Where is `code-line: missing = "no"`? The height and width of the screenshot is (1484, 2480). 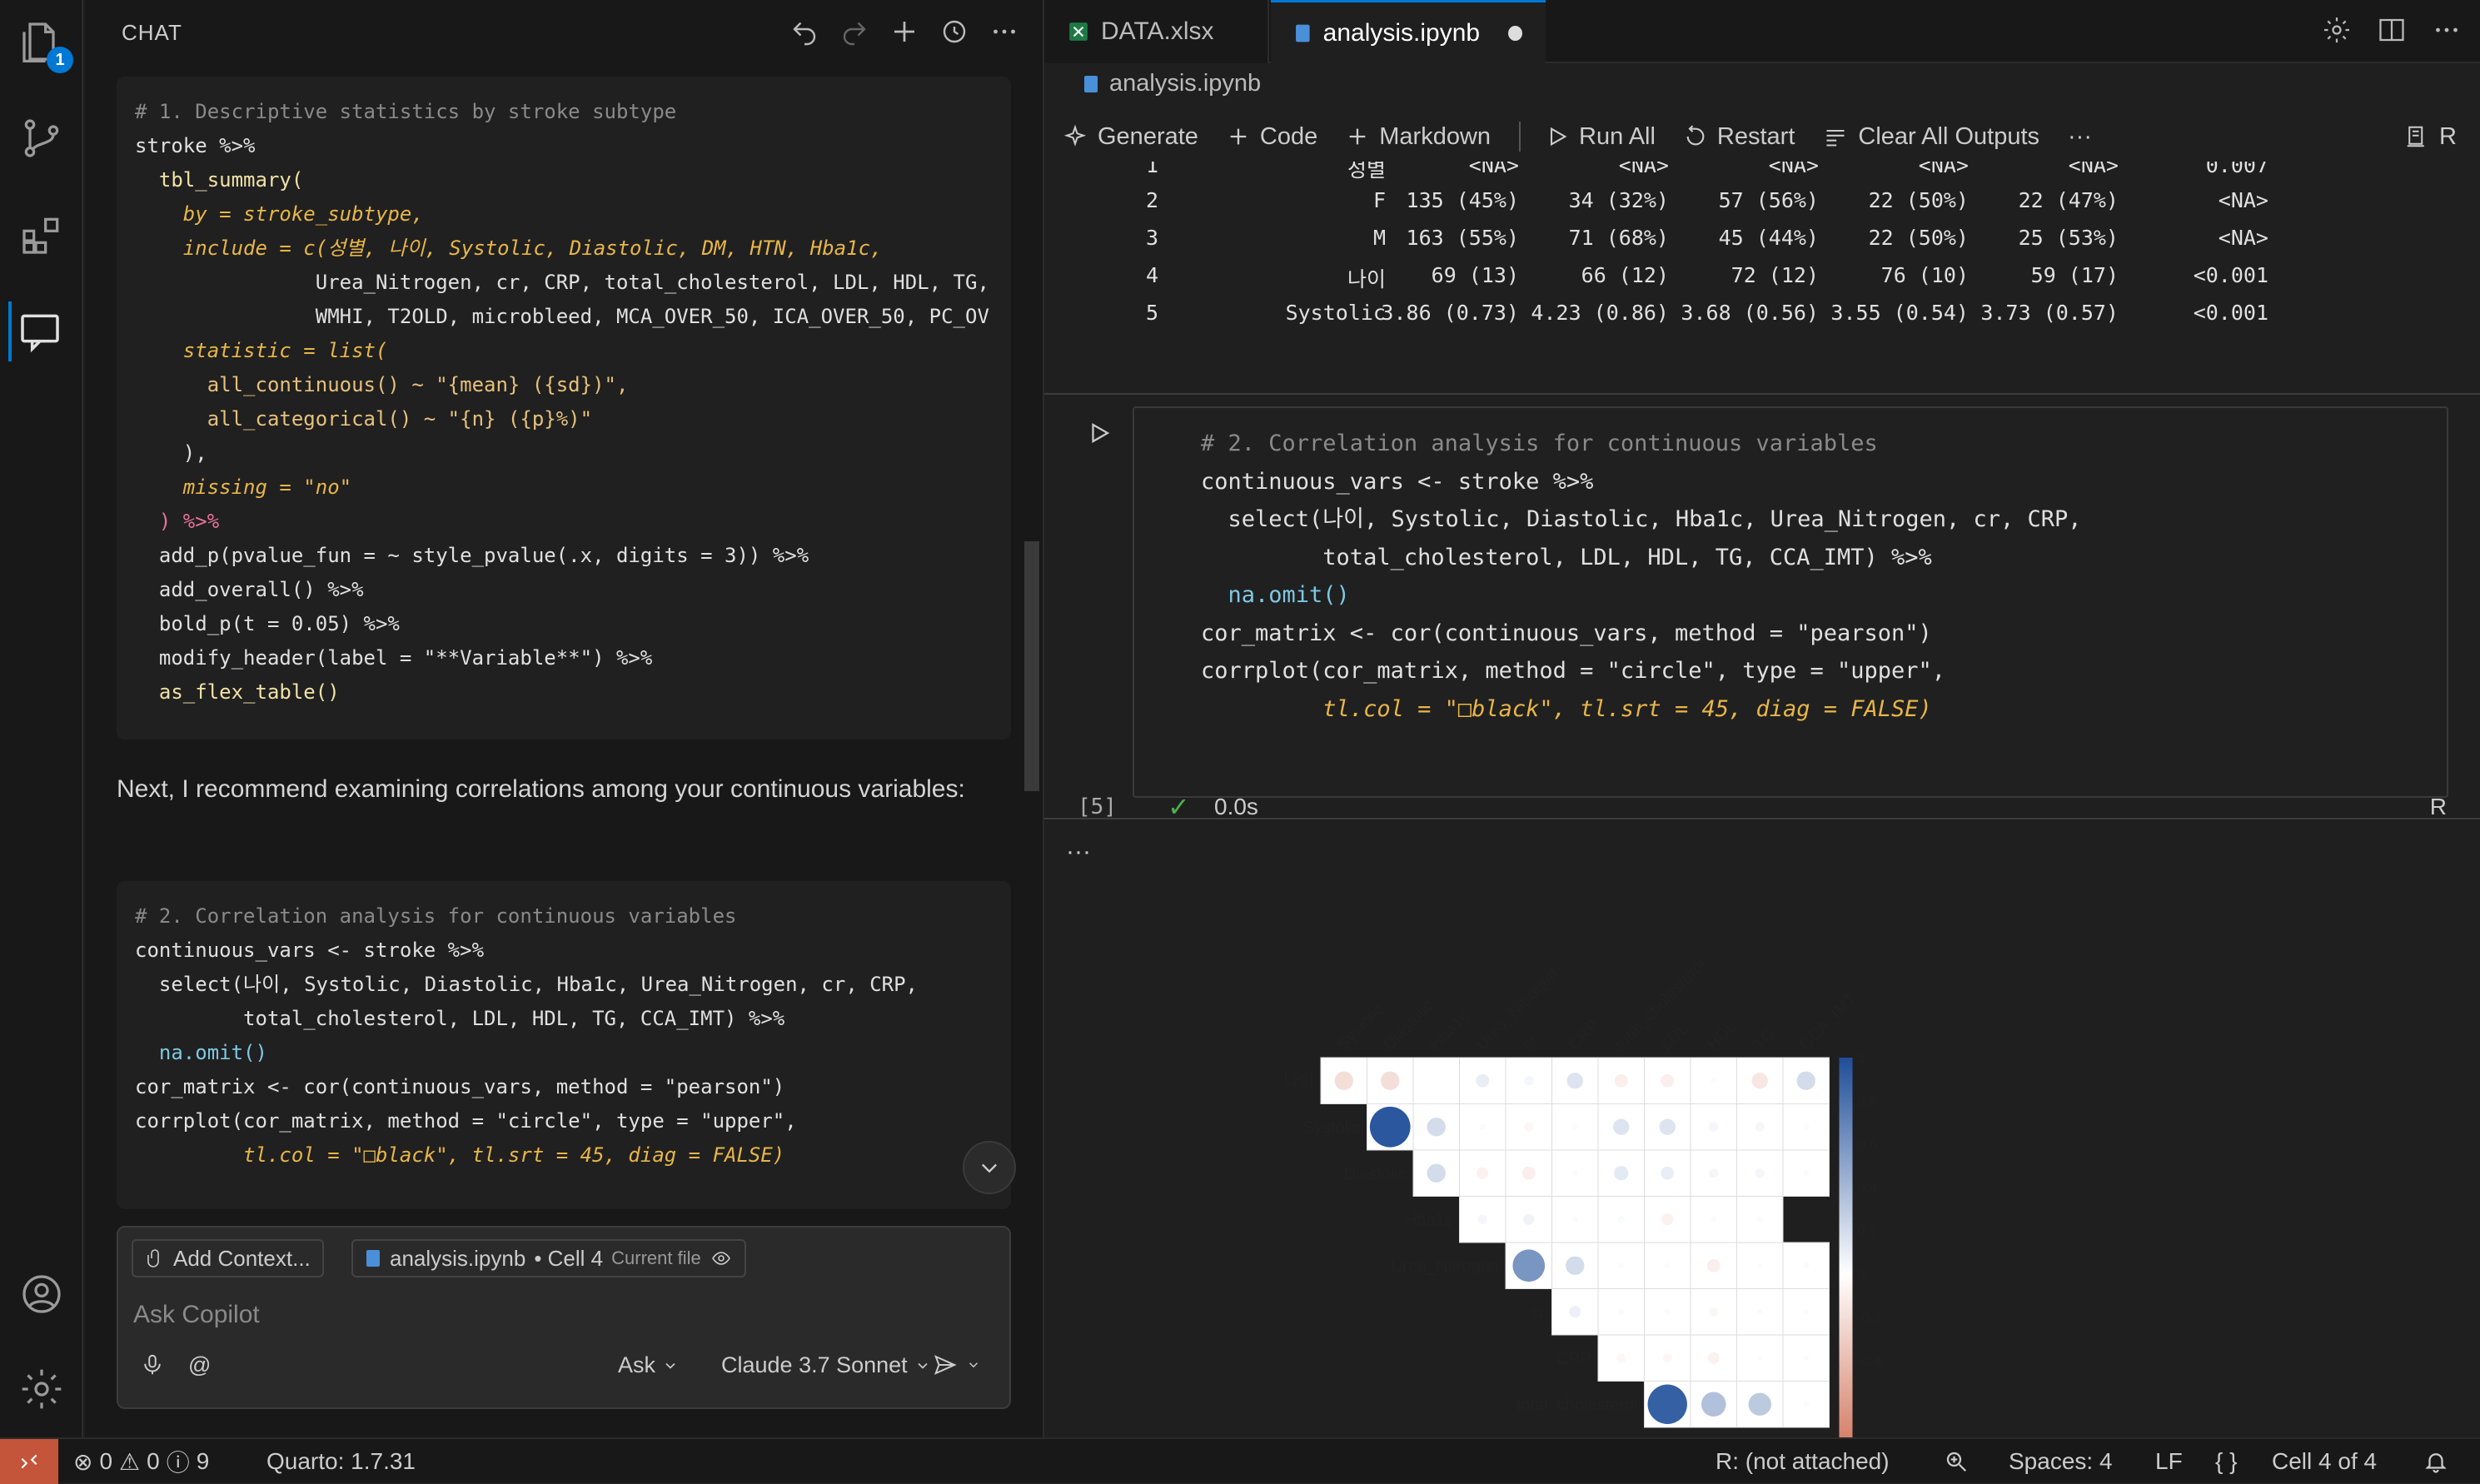
code-line: missing = "no" is located at coordinates (244, 488).